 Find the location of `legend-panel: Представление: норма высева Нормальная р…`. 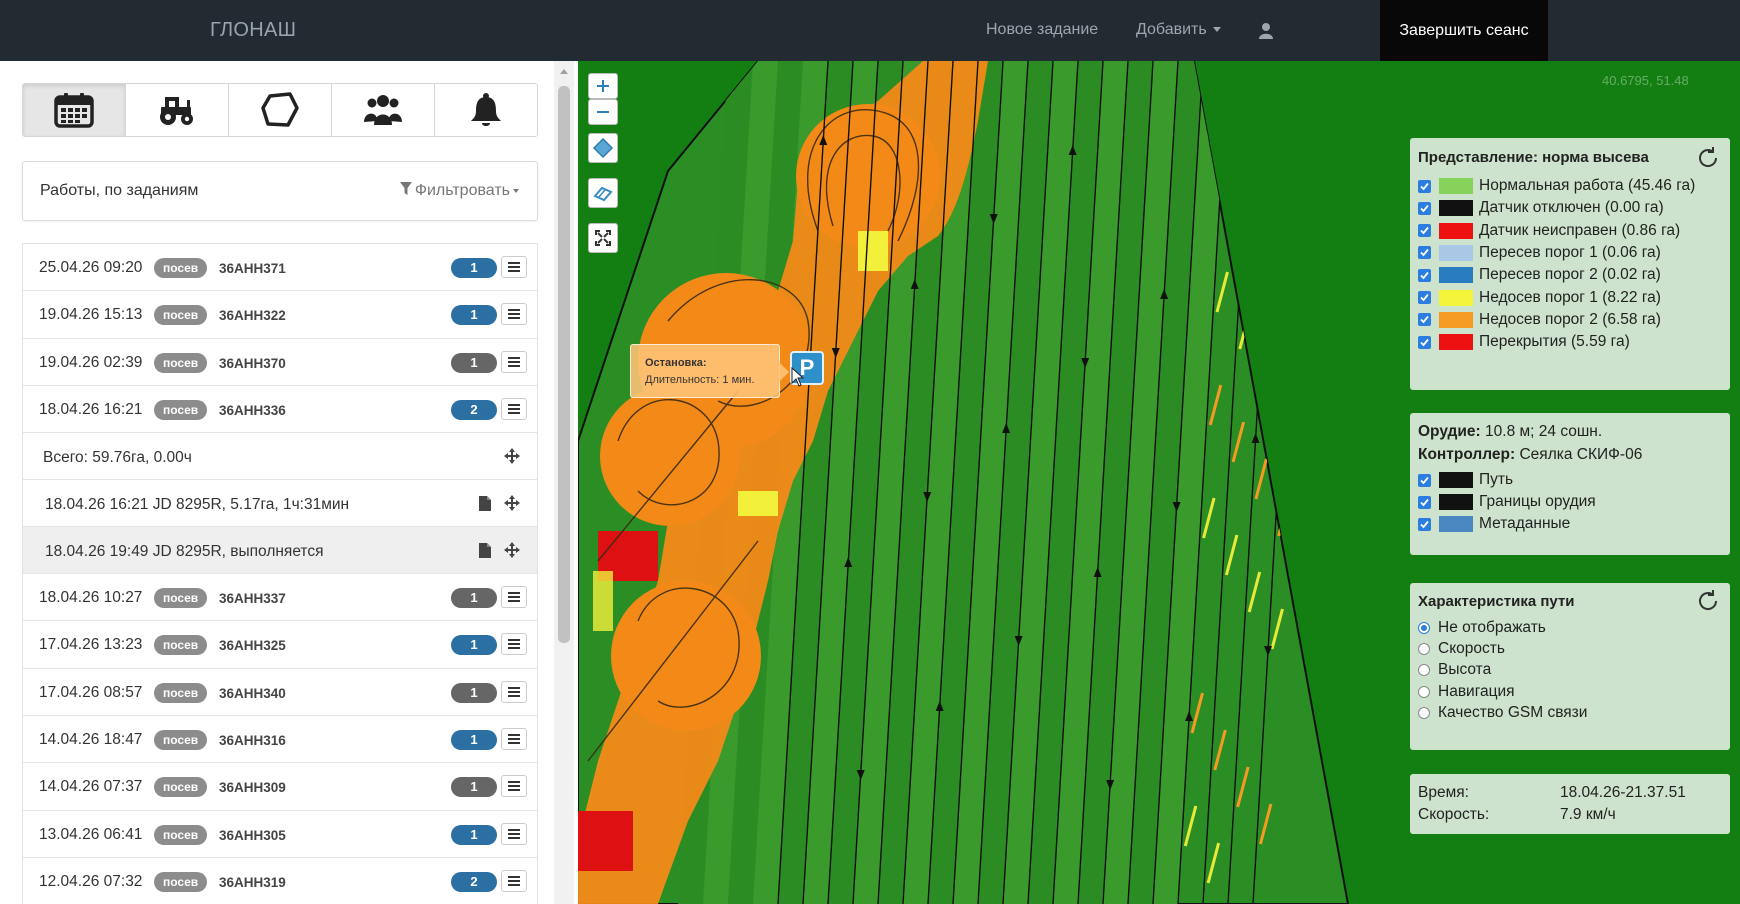

legend-panel: Представление: норма высева Нормальная р… is located at coordinates (1570, 264).